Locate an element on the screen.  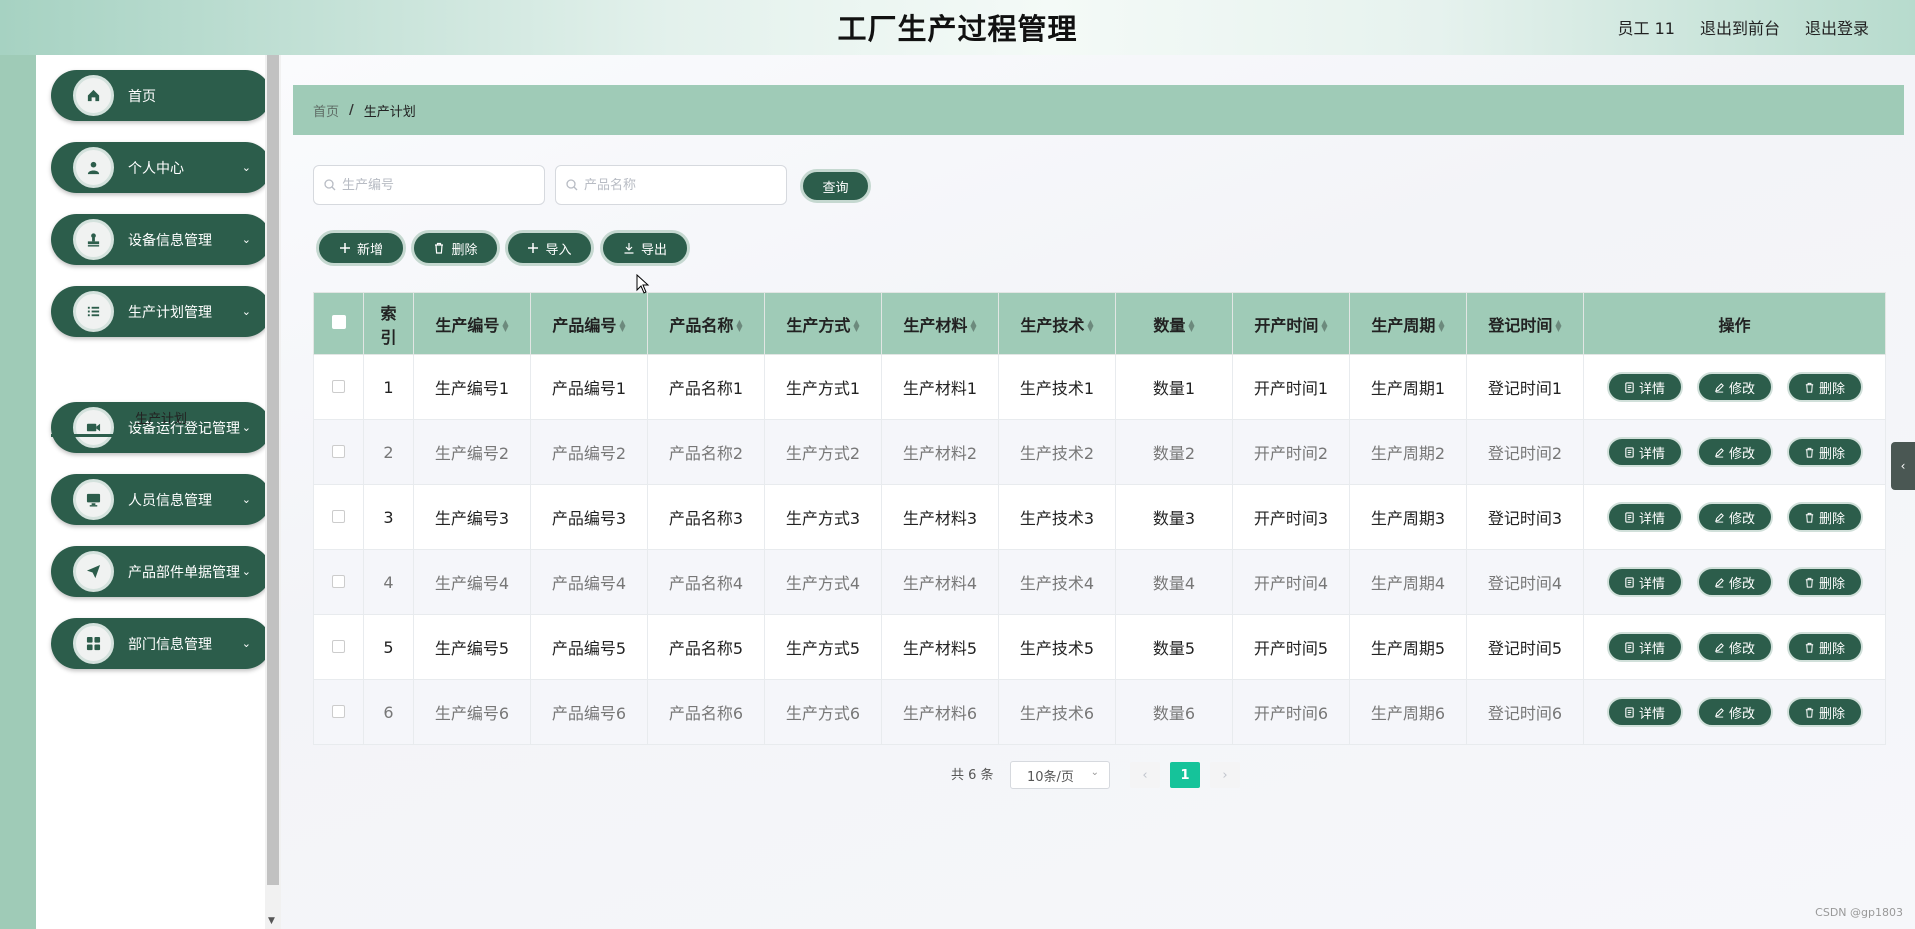
collapse-panel-tab: ‹ is located at coordinates (1903, 466).